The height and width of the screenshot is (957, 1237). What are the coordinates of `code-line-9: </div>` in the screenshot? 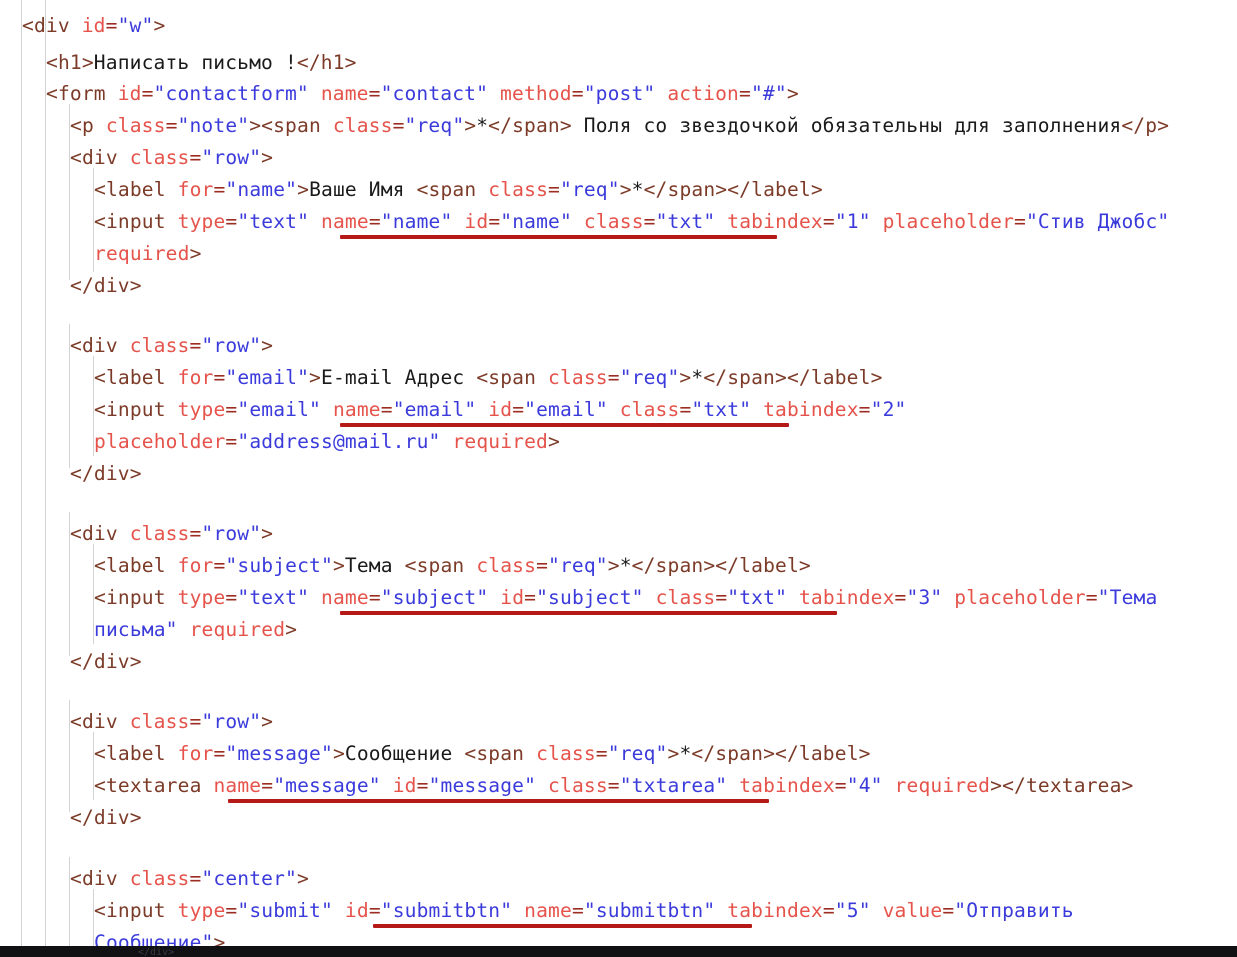 It's located at (71, 285).